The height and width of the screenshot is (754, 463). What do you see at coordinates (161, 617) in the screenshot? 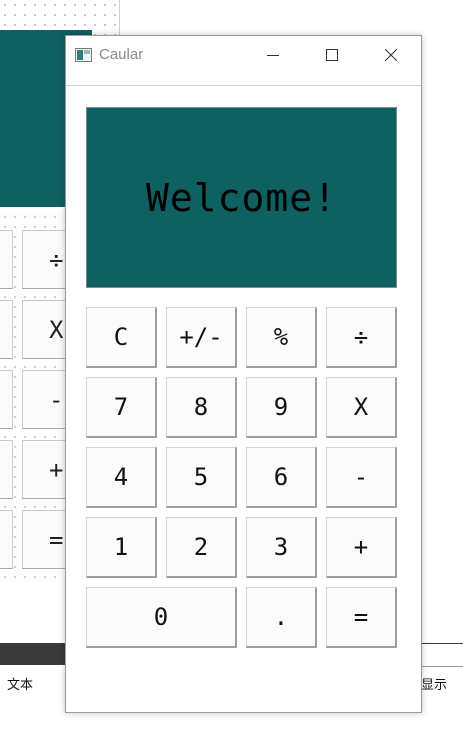
I see `key-0: 0` at bounding box center [161, 617].